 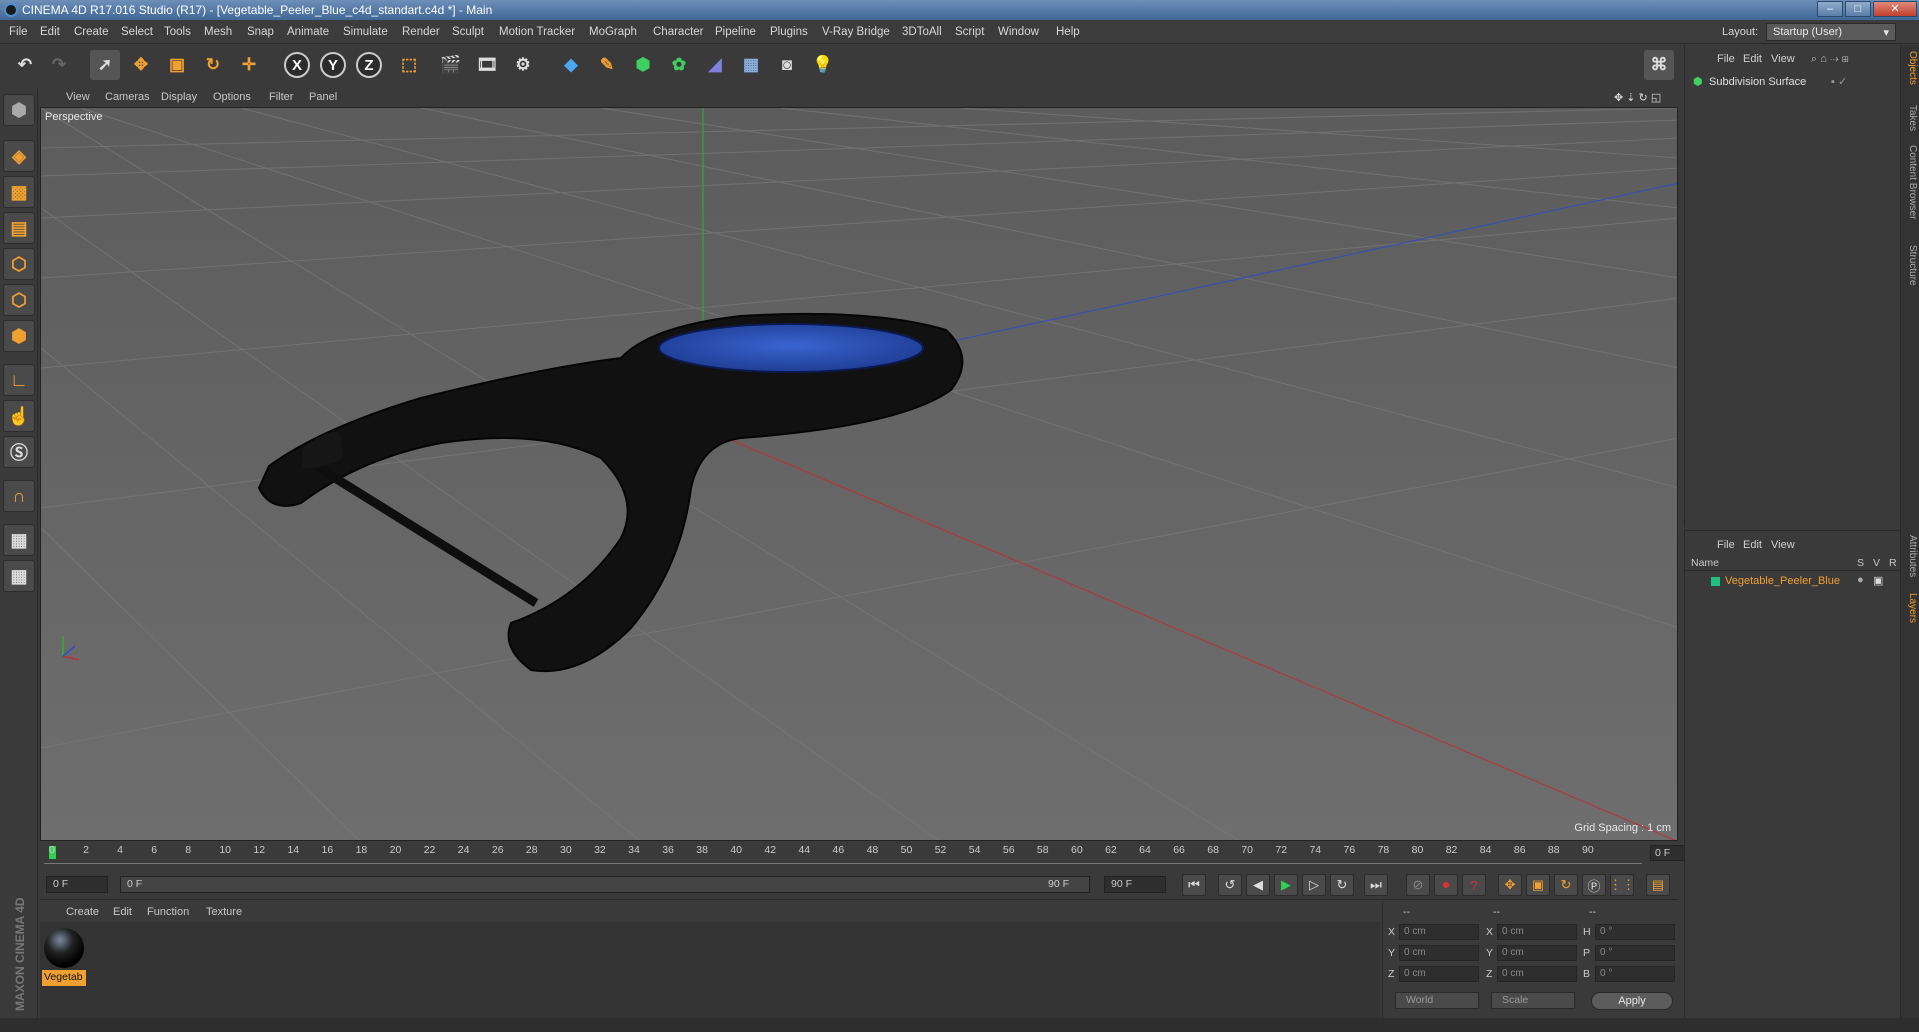 What do you see at coordinates (1878, 580) in the screenshot?
I see `layer-visible-icon: ▣` at bounding box center [1878, 580].